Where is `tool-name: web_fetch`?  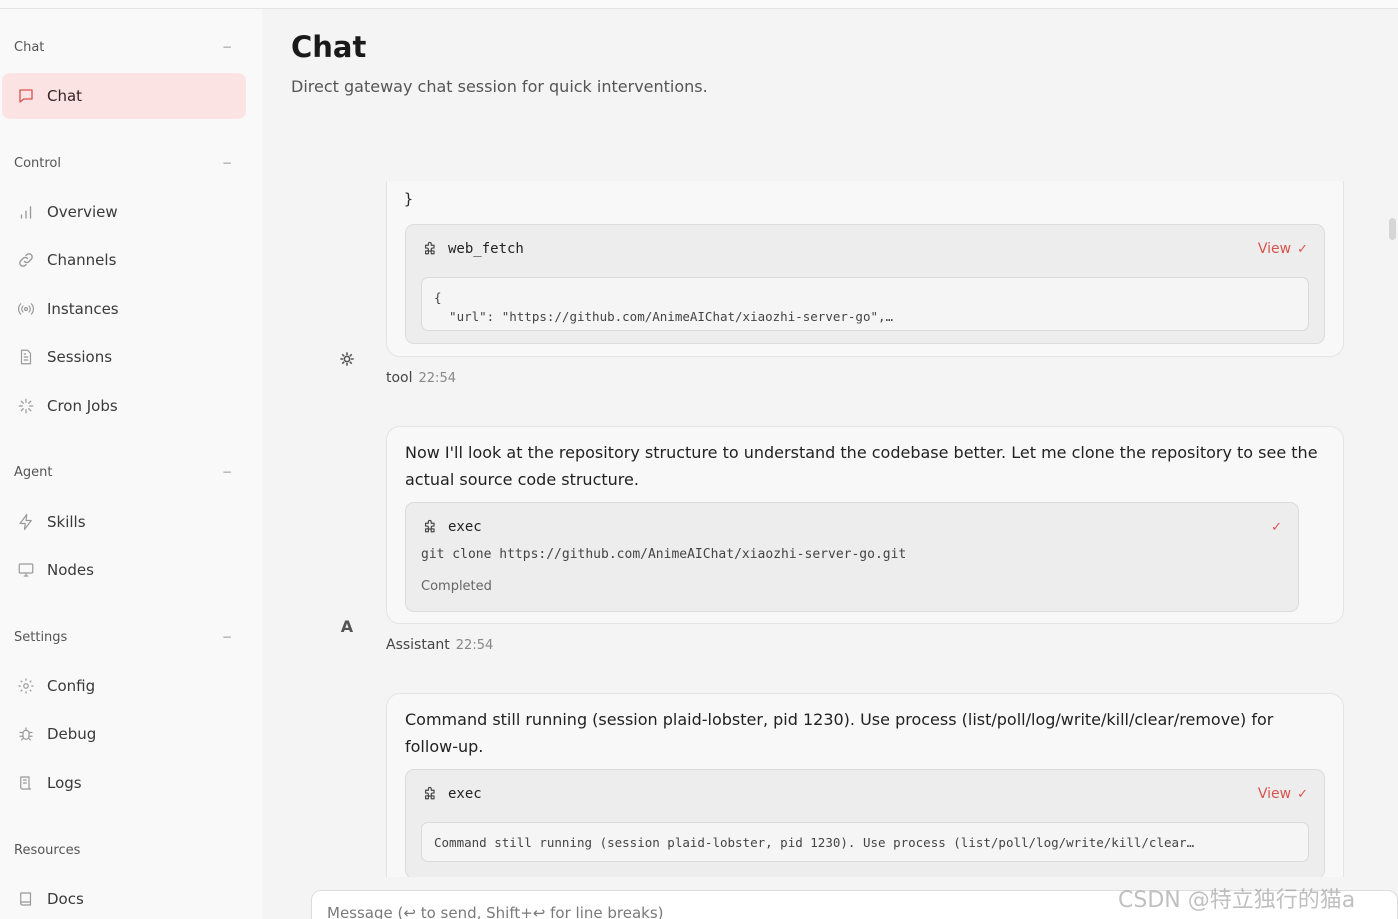 tool-name: web_fetch is located at coordinates (473, 249).